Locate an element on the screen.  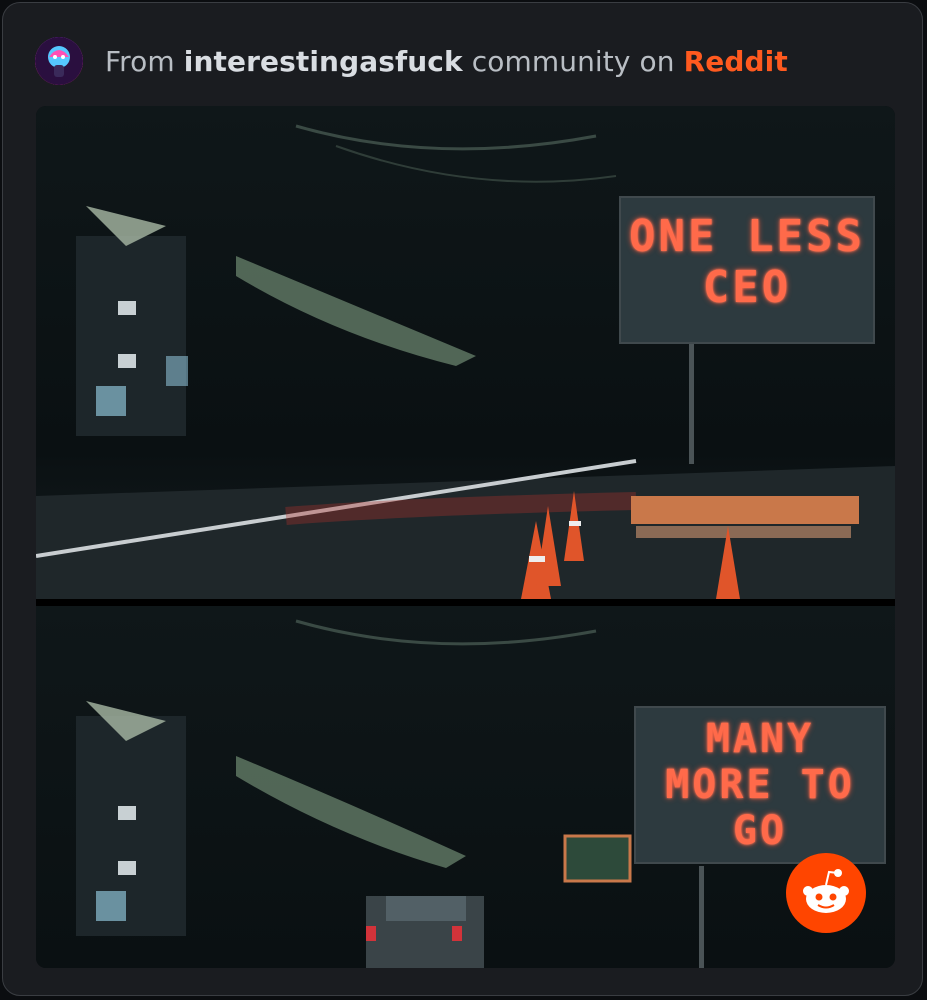
sign-top-line-1: ONE LESS is located at coordinates (747, 236).